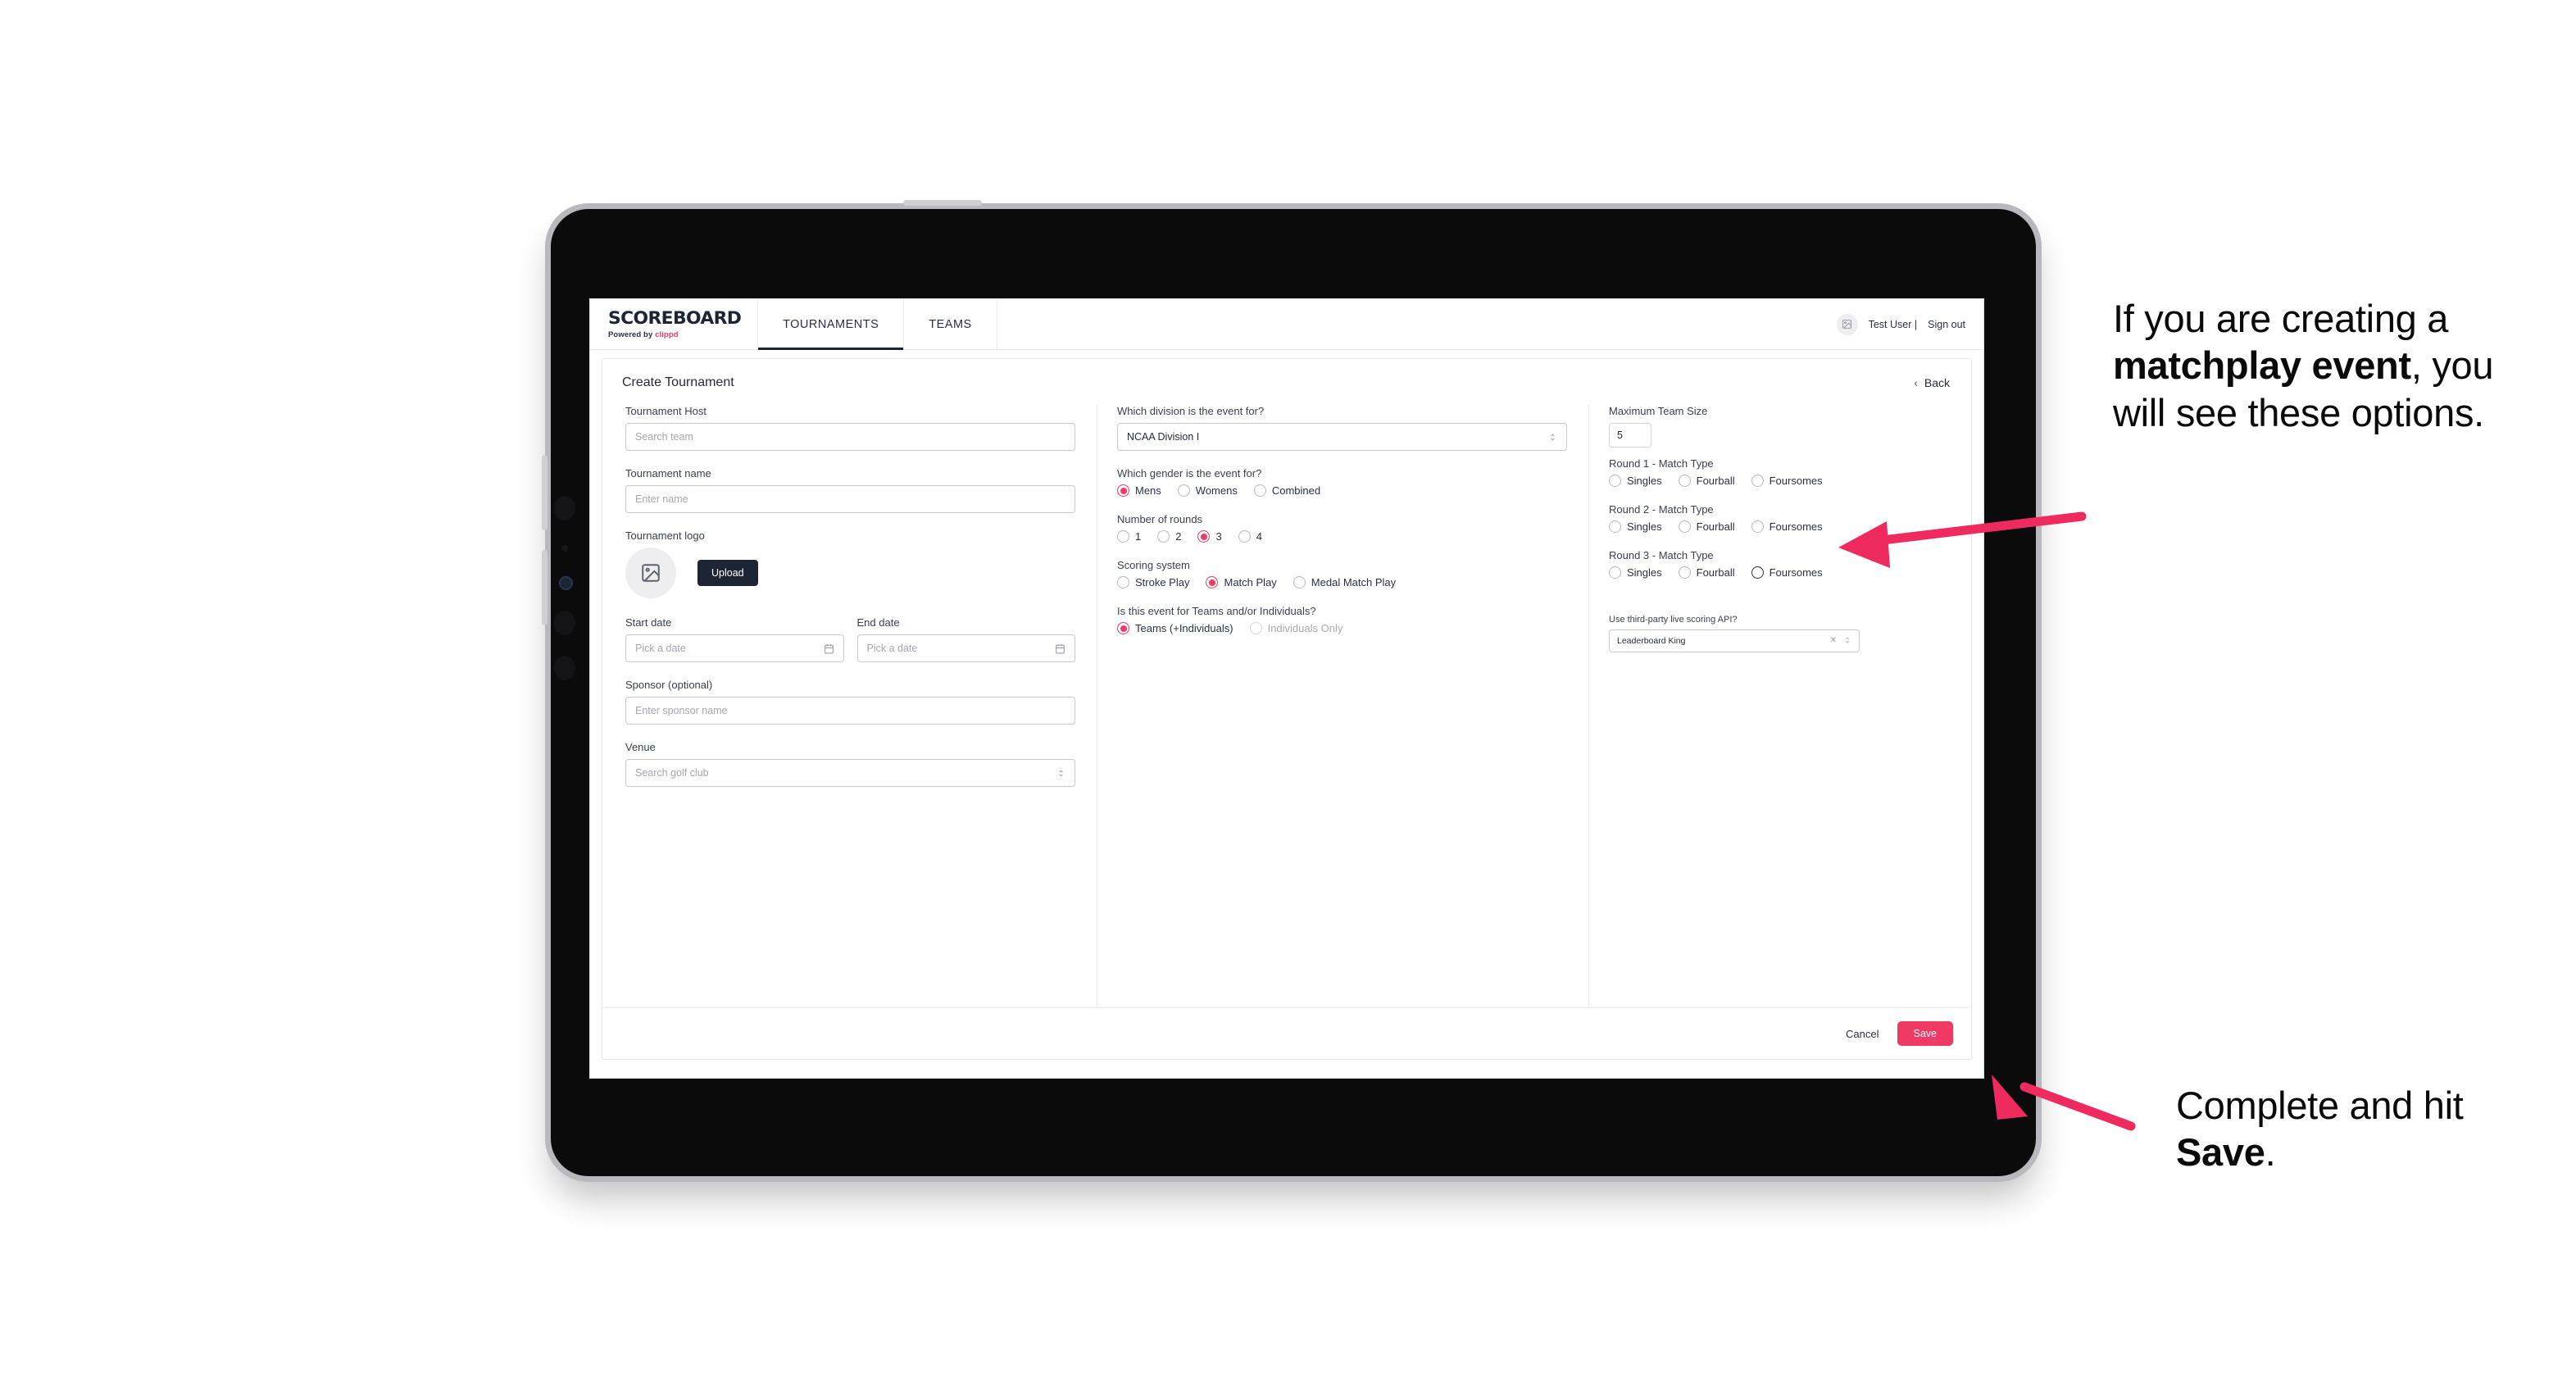 The height and width of the screenshot is (1386, 2576). Describe the element at coordinates (1946, 324) in the screenshot. I see `sign-out-link: Sign out` at that location.